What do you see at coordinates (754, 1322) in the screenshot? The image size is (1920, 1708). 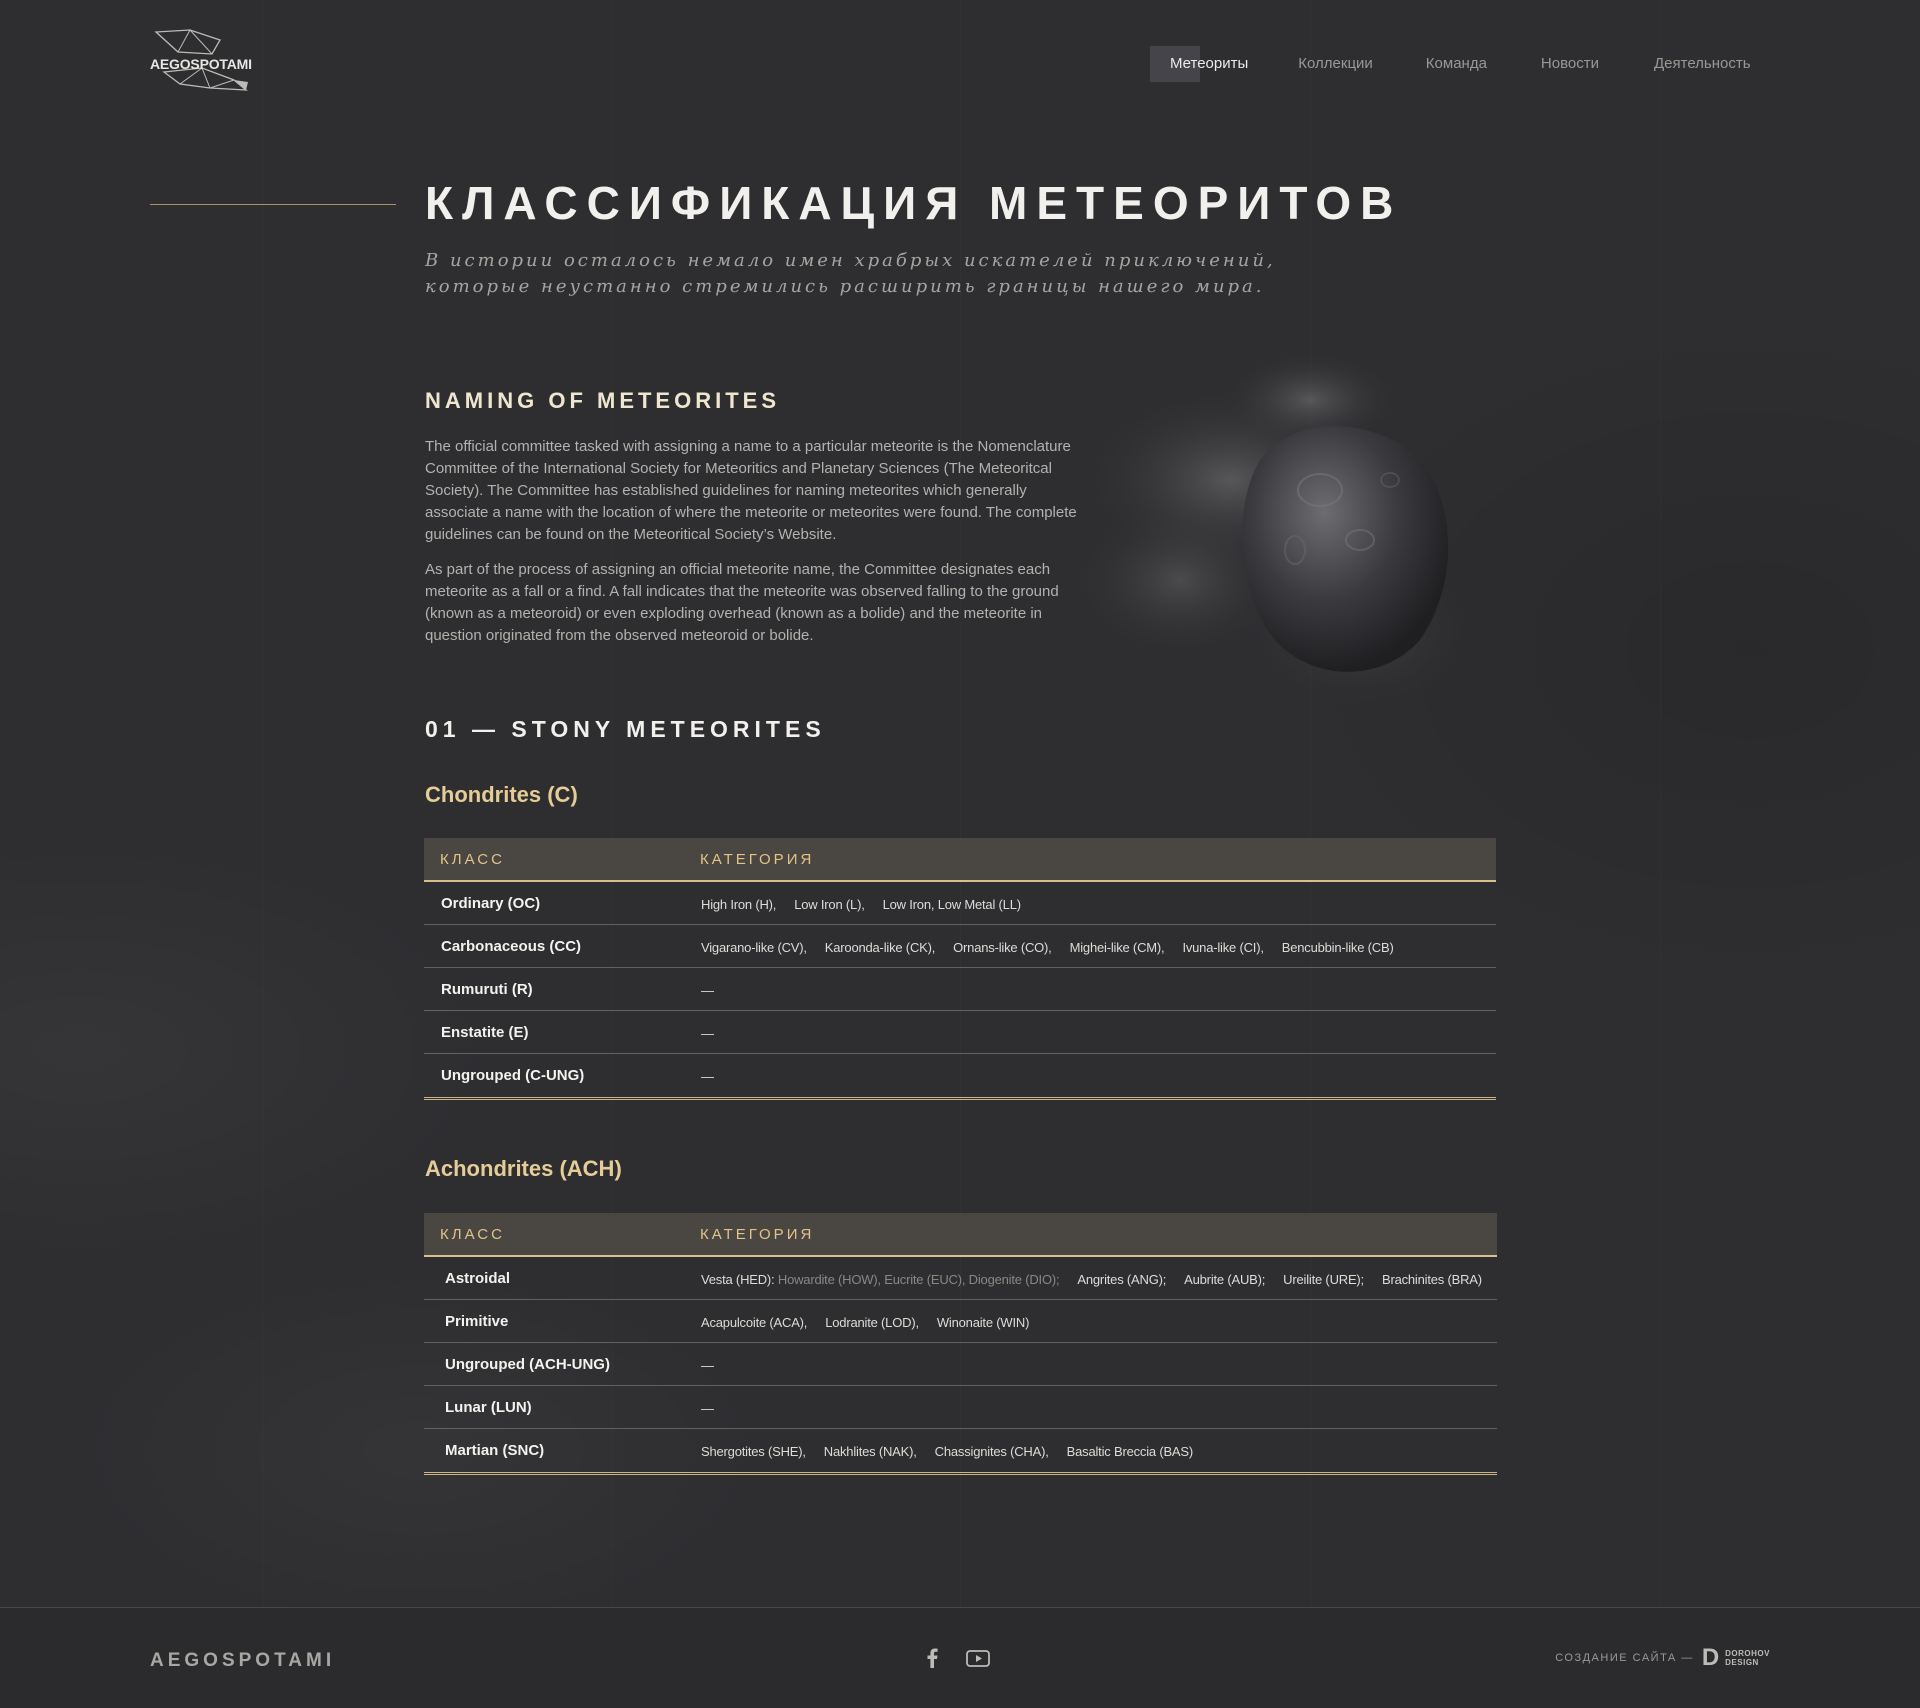 I see `category-item: Acapulcoite (ACA),` at bounding box center [754, 1322].